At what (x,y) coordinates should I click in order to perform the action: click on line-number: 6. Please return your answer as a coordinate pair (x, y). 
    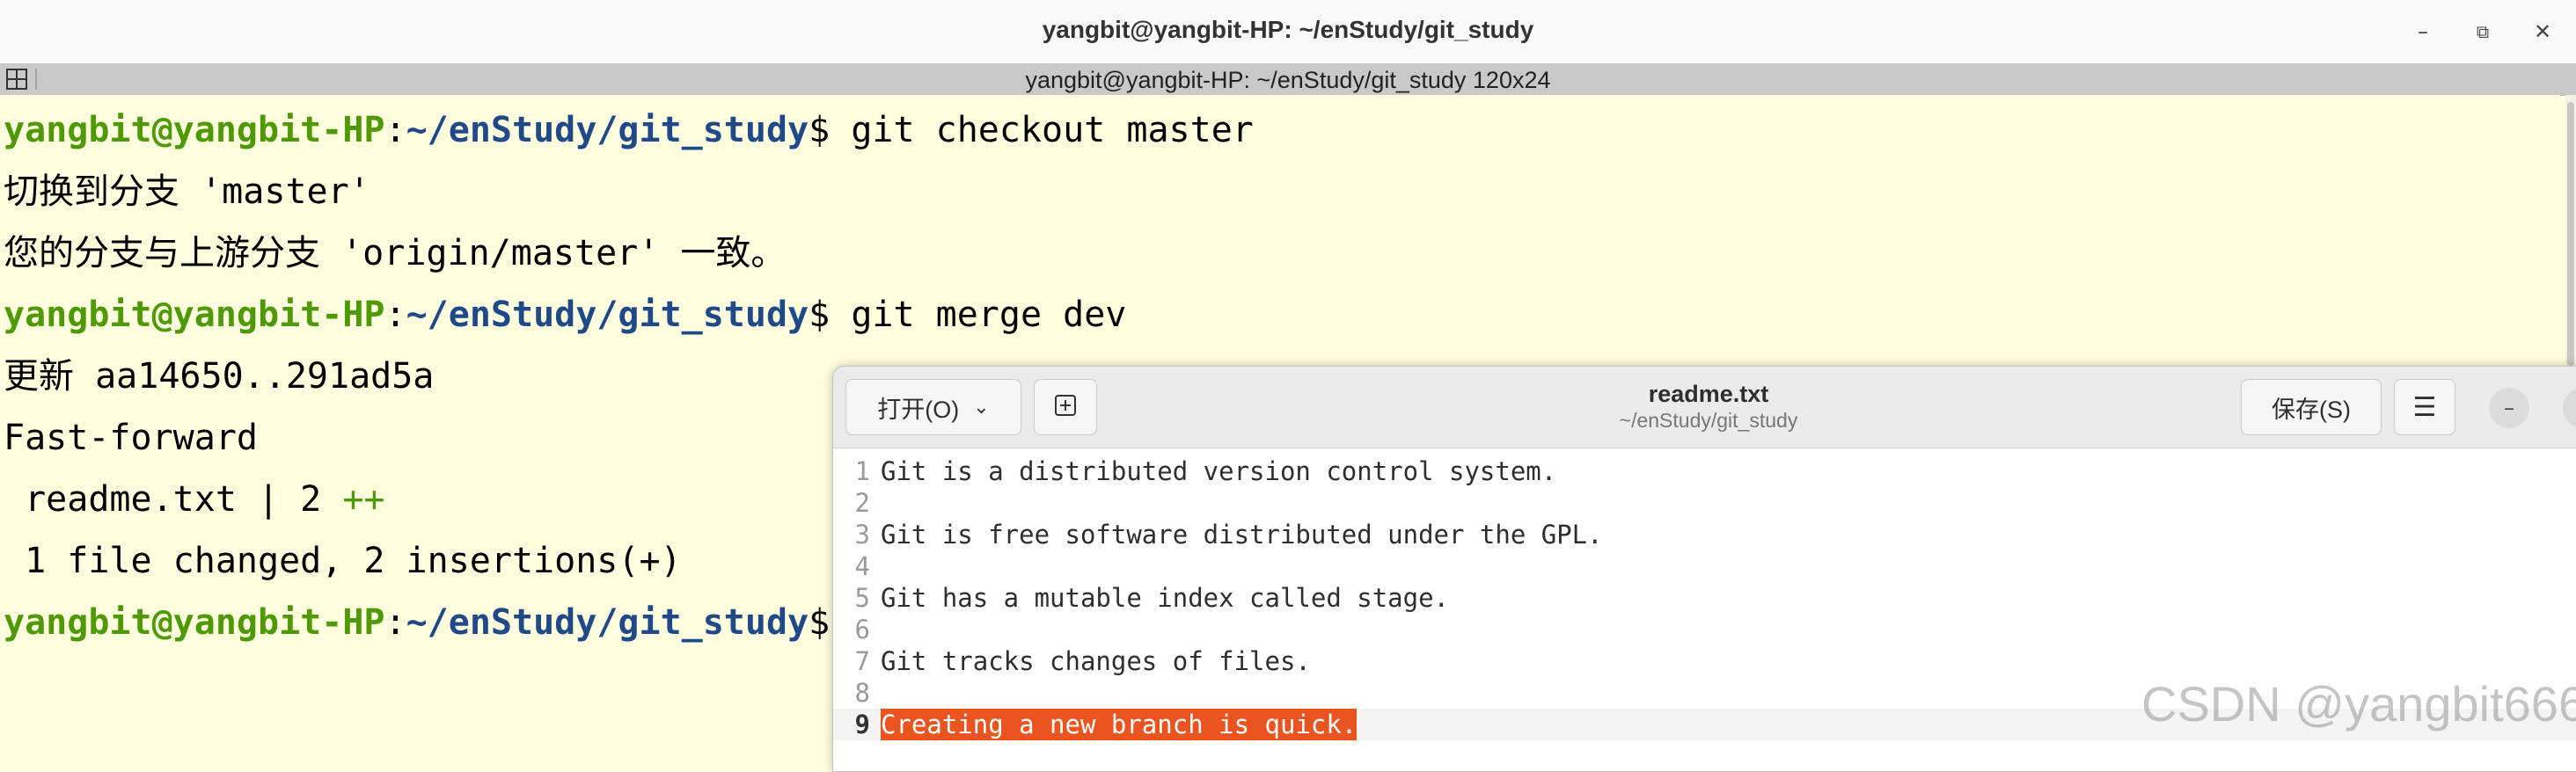
    Looking at the image, I should click on (862, 630).